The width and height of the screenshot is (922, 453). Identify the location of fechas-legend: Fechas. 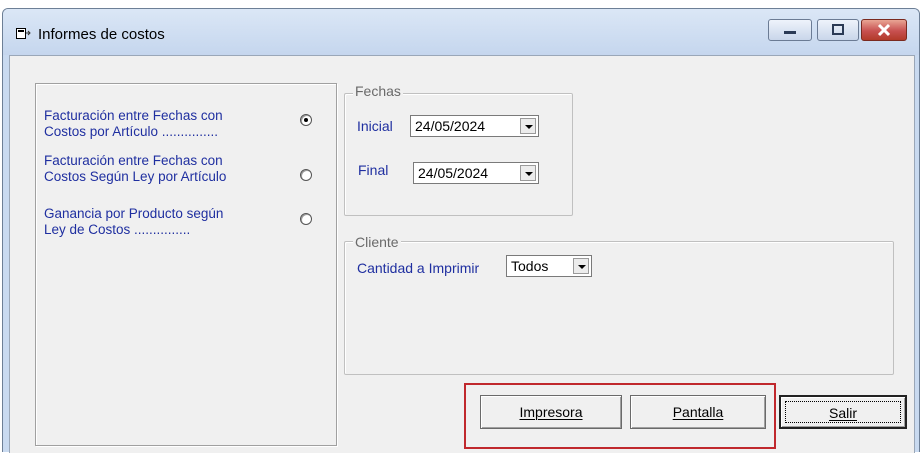
(378, 91).